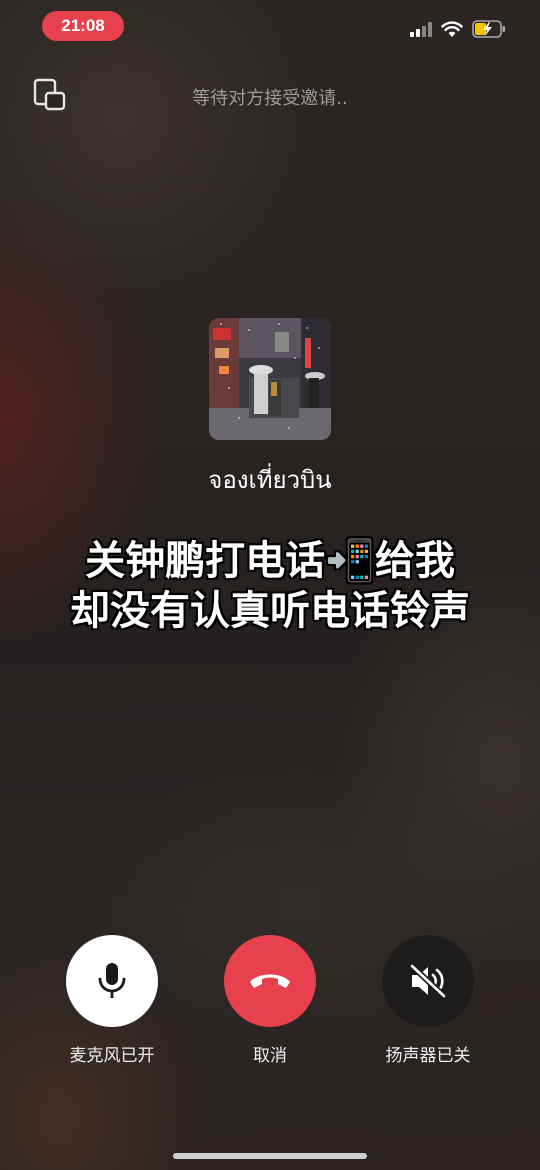 The width and height of the screenshot is (540, 1170). I want to click on speaker-button, so click(428, 981).